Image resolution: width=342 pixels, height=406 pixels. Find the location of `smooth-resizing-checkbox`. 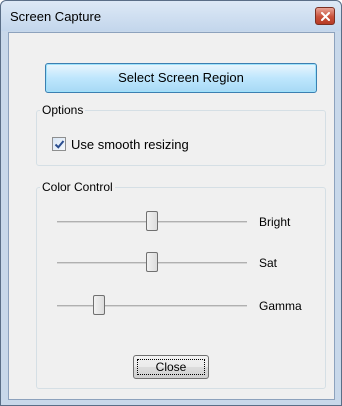

smooth-resizing-checkbox is located at coordinates (59, 144).